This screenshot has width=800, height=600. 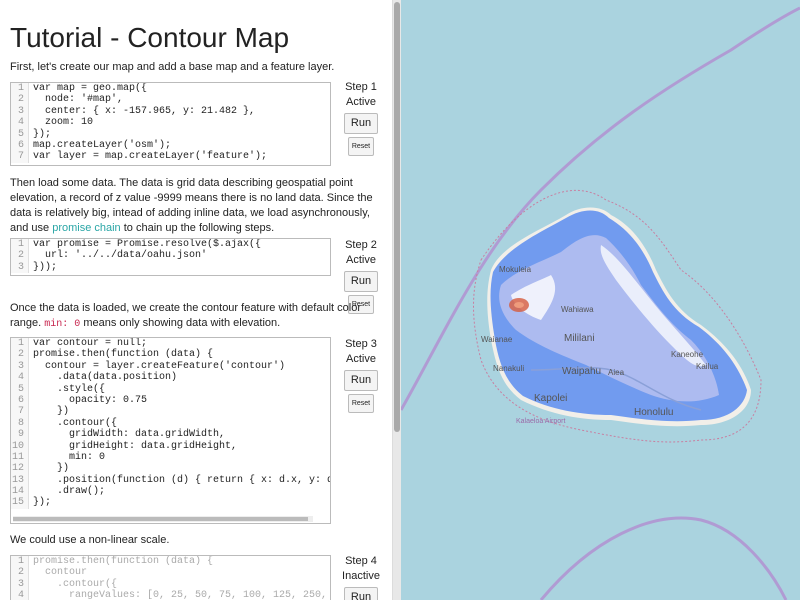 I want to click on page-scrollbar, so click(x=396, y=300).